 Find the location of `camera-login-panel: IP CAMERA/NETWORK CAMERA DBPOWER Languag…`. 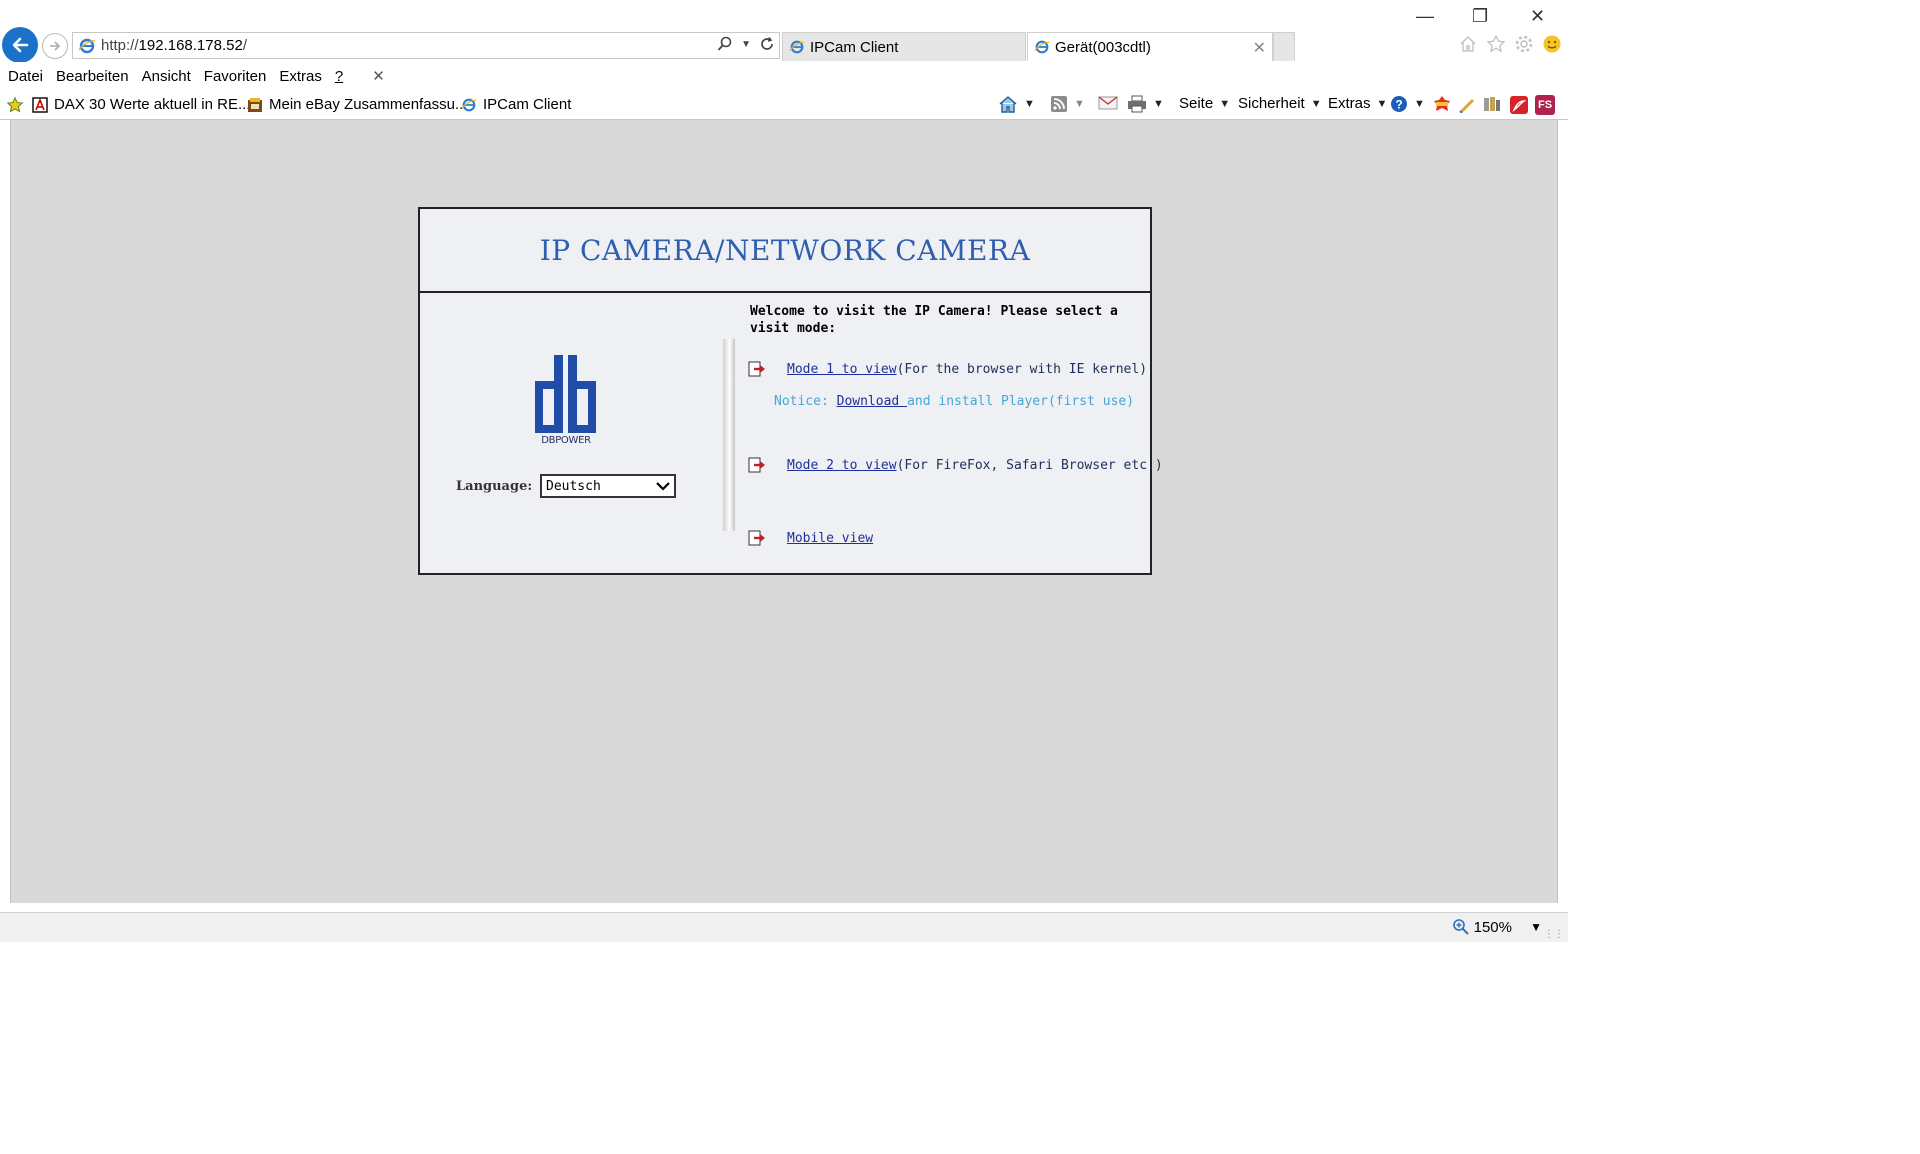

camera-login-panel: IP CAMERA/NETWORK CAMERA DBPOWER Languag… is located at coordinates (790, 391).